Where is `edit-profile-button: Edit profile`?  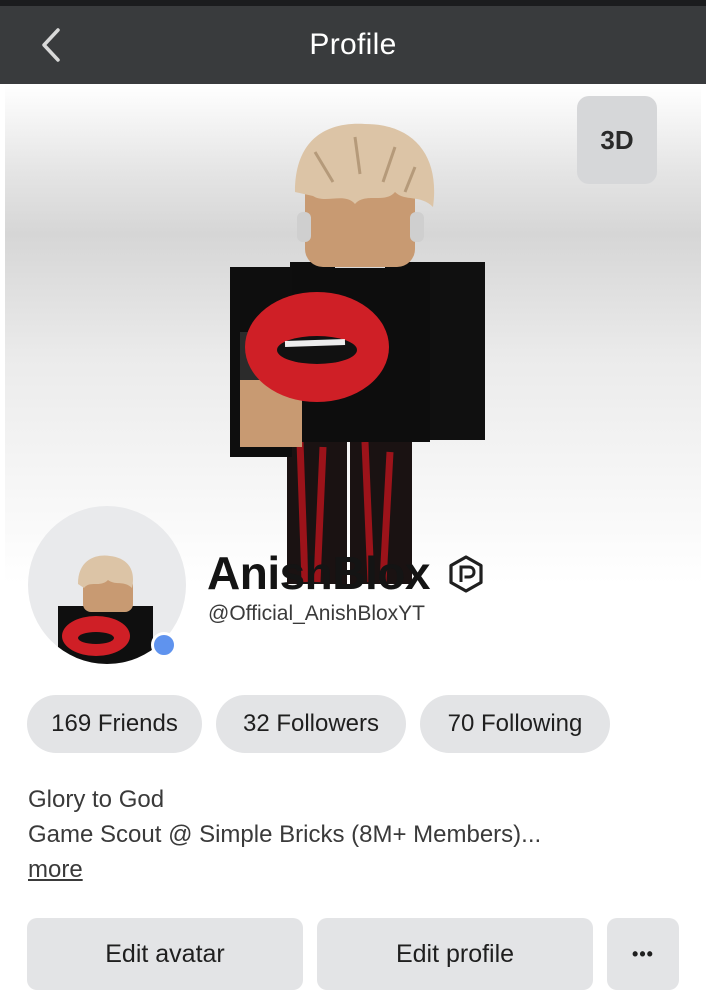 edit-profile-button: Edit profile is located at coordinates (455, 954).